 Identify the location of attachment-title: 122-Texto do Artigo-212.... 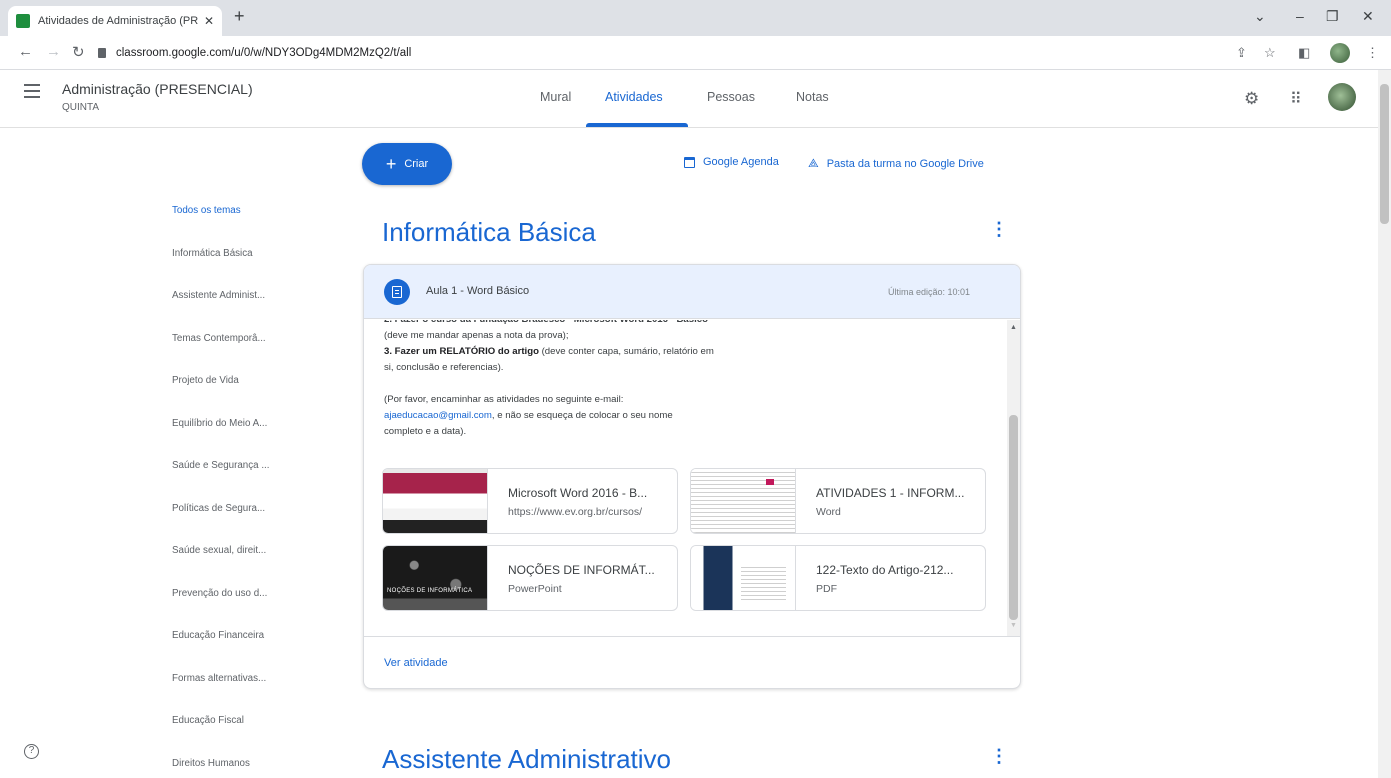
(885, 570).